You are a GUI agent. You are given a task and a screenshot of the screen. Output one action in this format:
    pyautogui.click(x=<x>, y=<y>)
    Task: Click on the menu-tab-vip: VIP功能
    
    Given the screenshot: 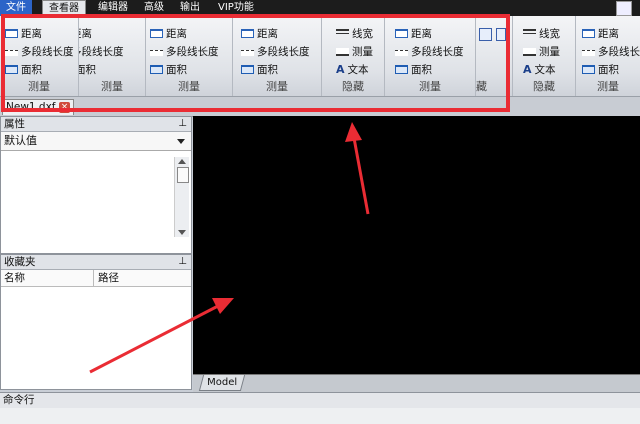 What is the action you would take?
    pyautogui.click(x=236, y=8)
    